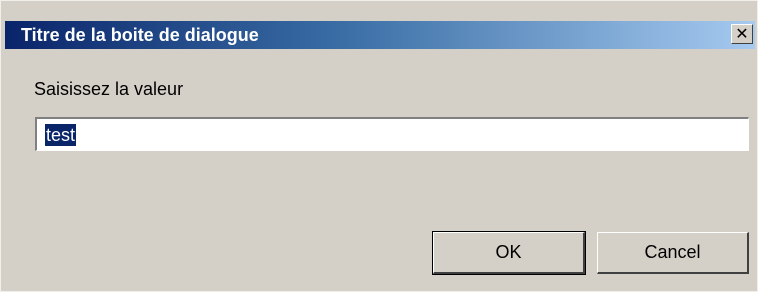 This screenshot has height=294, width=760. Describe the element at coordinates (509, 253) in the screenshot. I see `ok-button: OK` at that location.